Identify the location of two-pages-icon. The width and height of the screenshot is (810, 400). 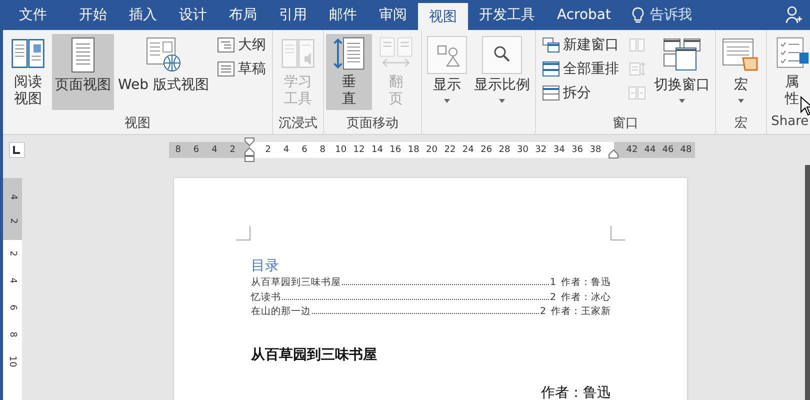
(637, 44).